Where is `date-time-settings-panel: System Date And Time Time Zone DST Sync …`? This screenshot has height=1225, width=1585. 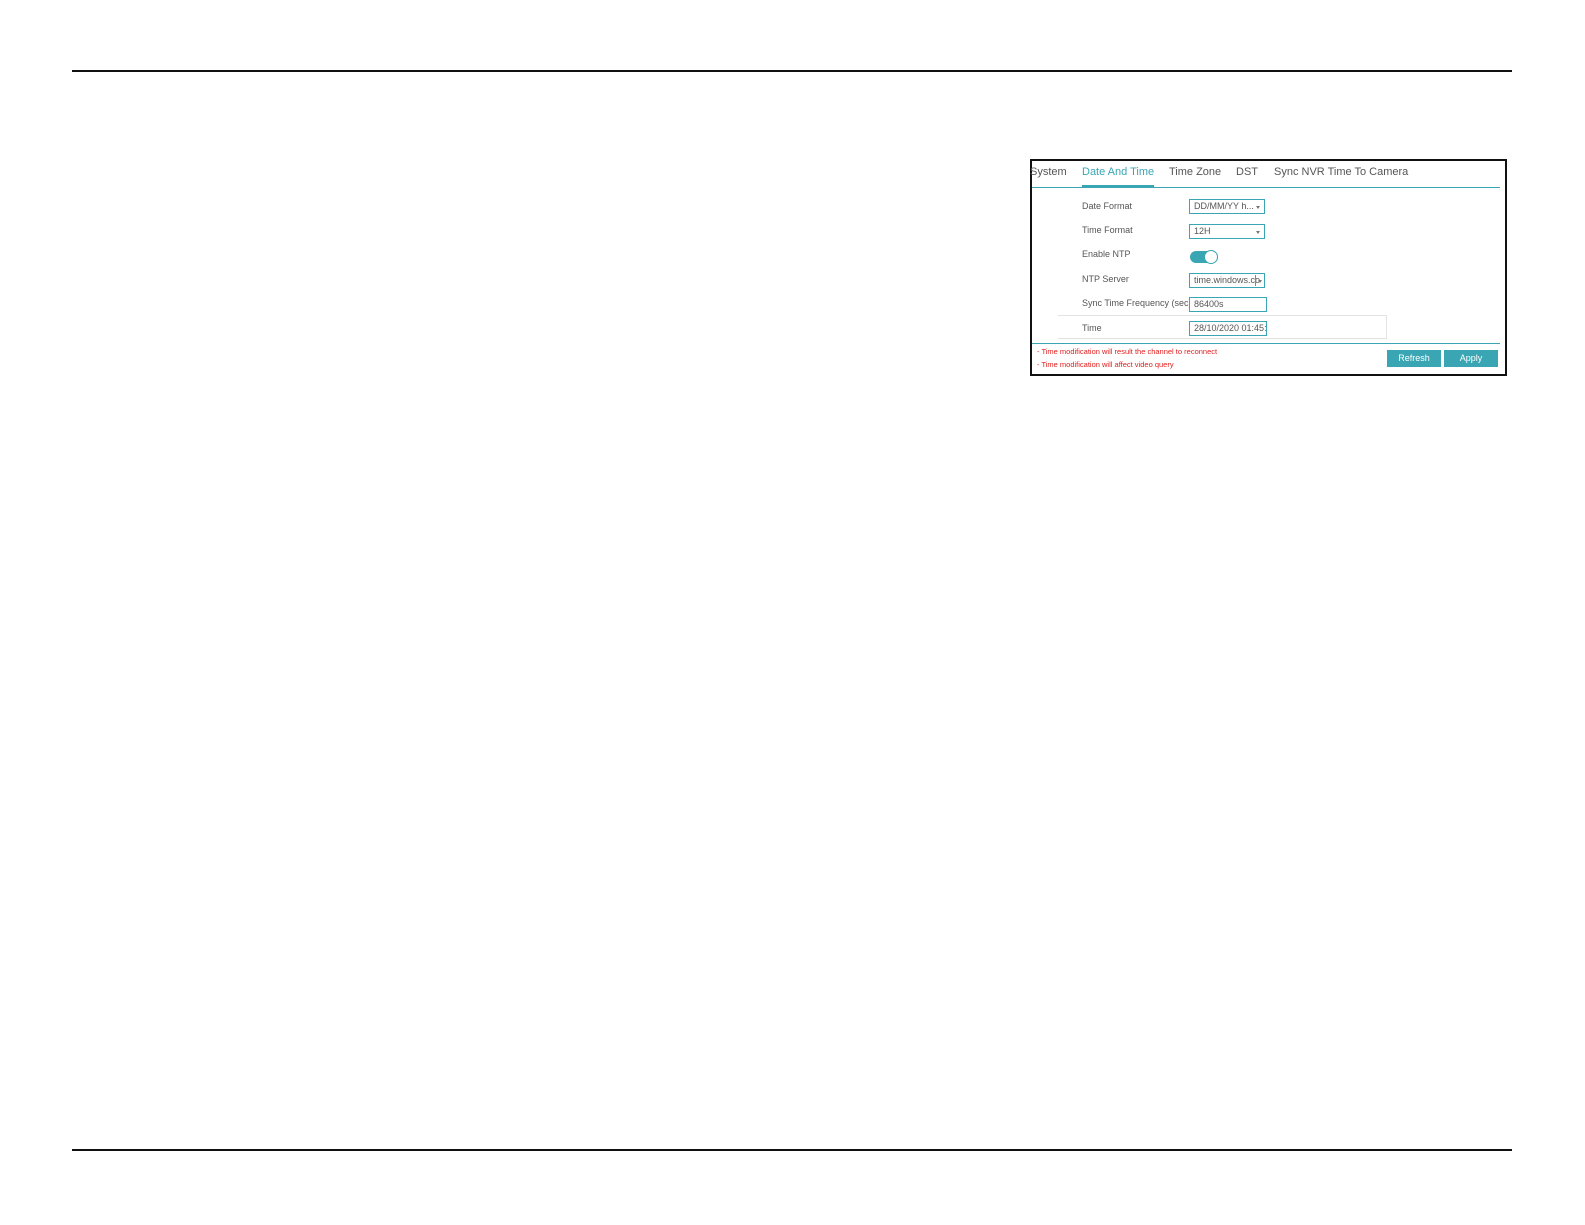 date-time-settings-panel: System Date And Time Time Zone DST Sync … is located at coordinates (1268, 267).